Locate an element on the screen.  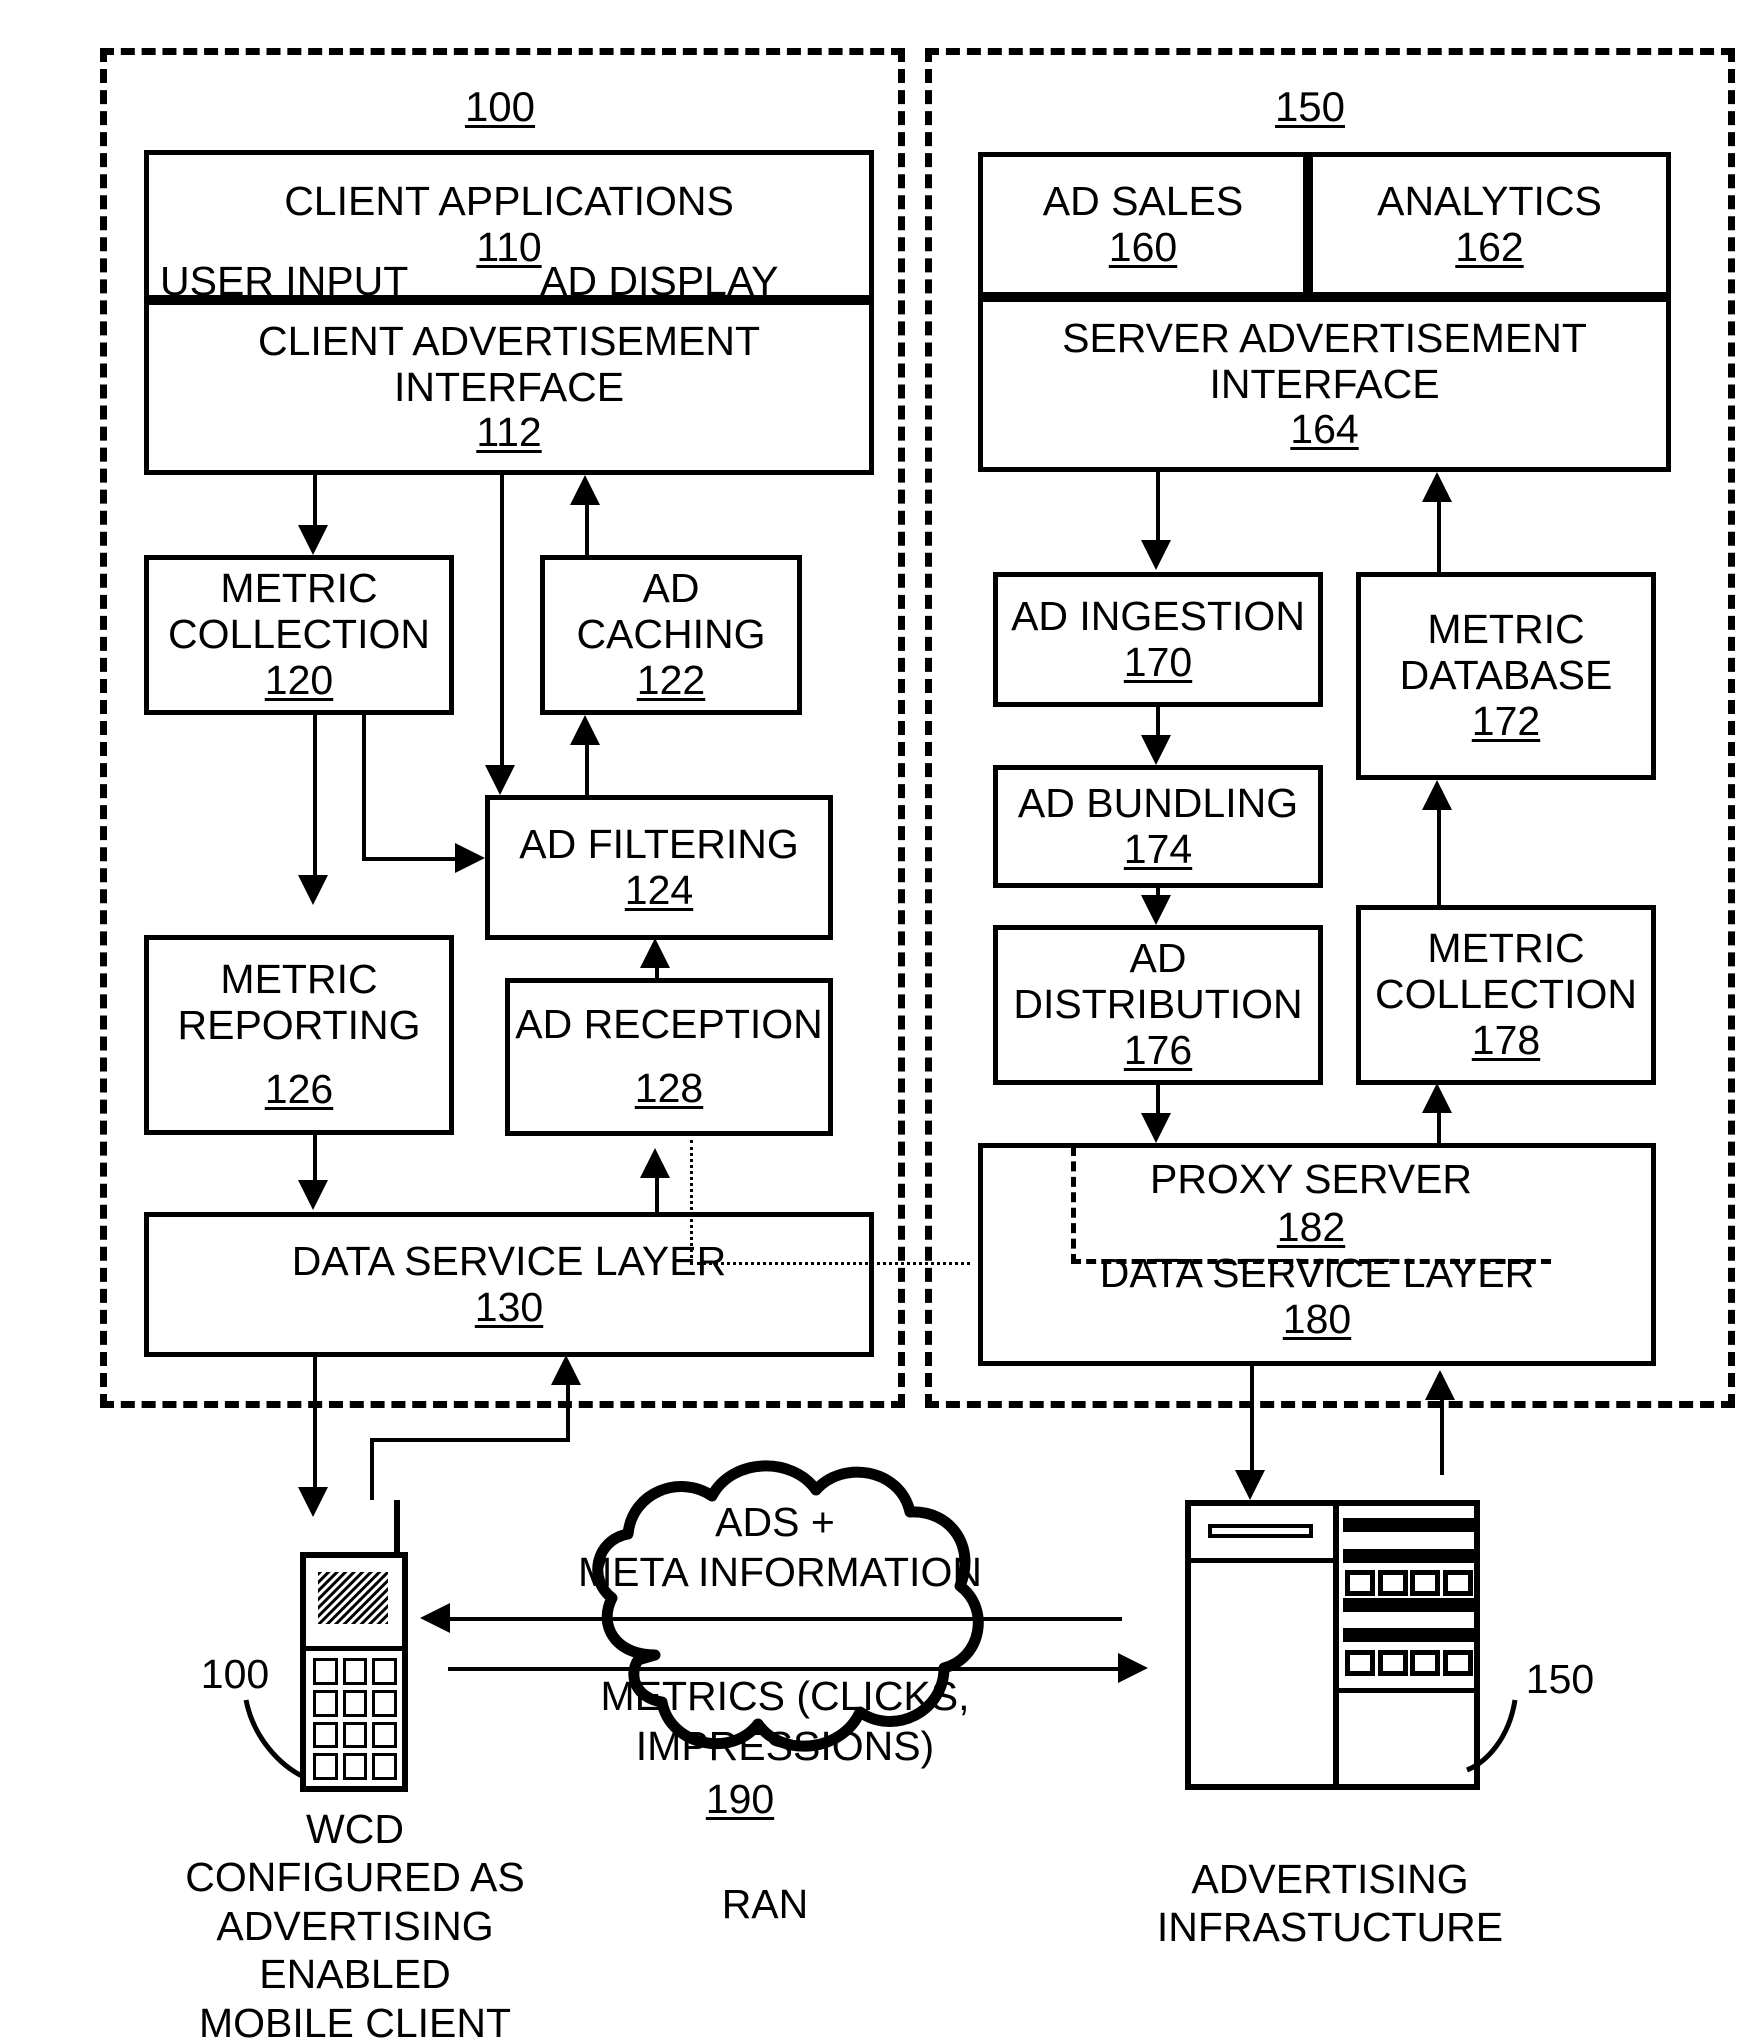
cloud-metrics-label-line2: IMPRESSIONS) is located at coordinates (785, 1746).